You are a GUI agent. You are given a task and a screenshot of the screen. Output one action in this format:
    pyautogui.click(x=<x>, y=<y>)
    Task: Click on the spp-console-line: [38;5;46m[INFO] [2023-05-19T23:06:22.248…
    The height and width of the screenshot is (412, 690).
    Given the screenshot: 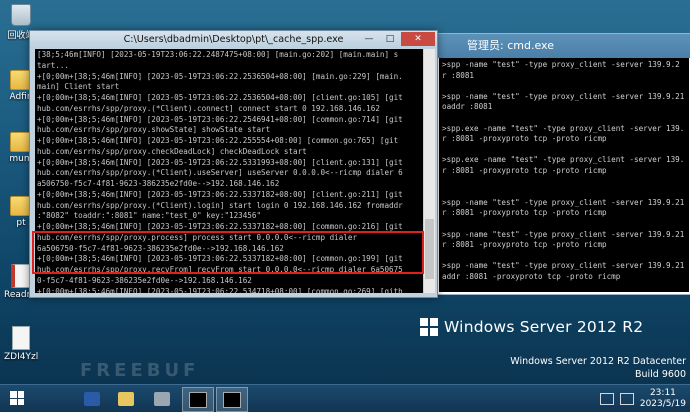 What is the action you would take?
    pyautogui.click(x=218, y=54)
    